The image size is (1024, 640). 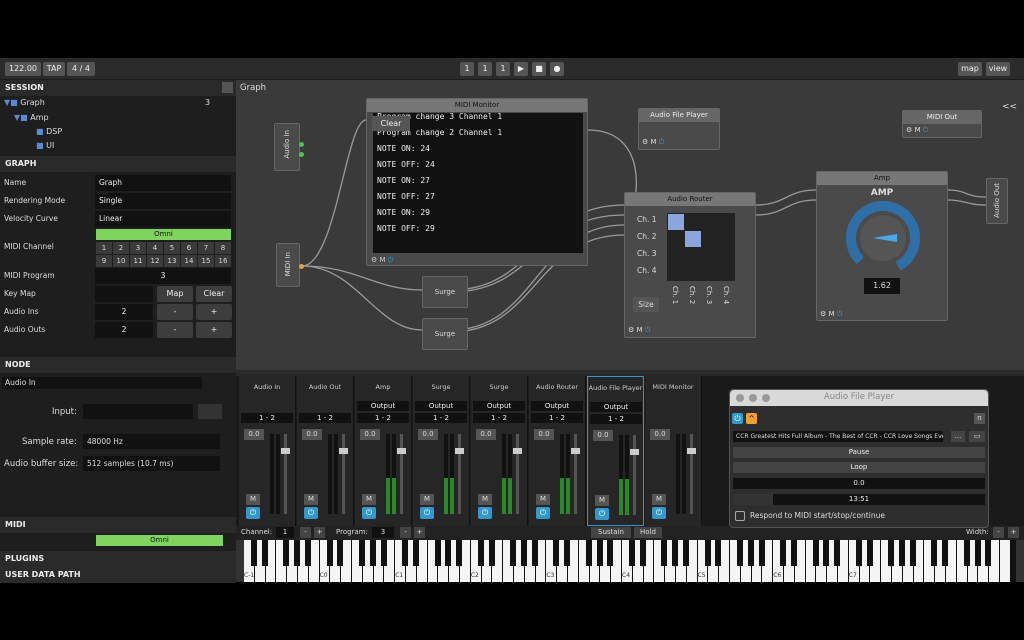 I want to click on channel-toggle: 10, so click(x=121, y=261).